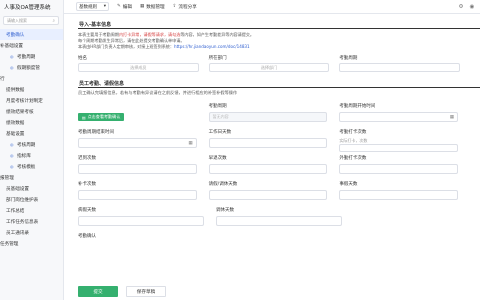 The width and height of the screenshot is (480, 300). Describe the element at coordinates (31, 122) in the screenshot. I see `sidebar-item: 绩效数据` at that location.